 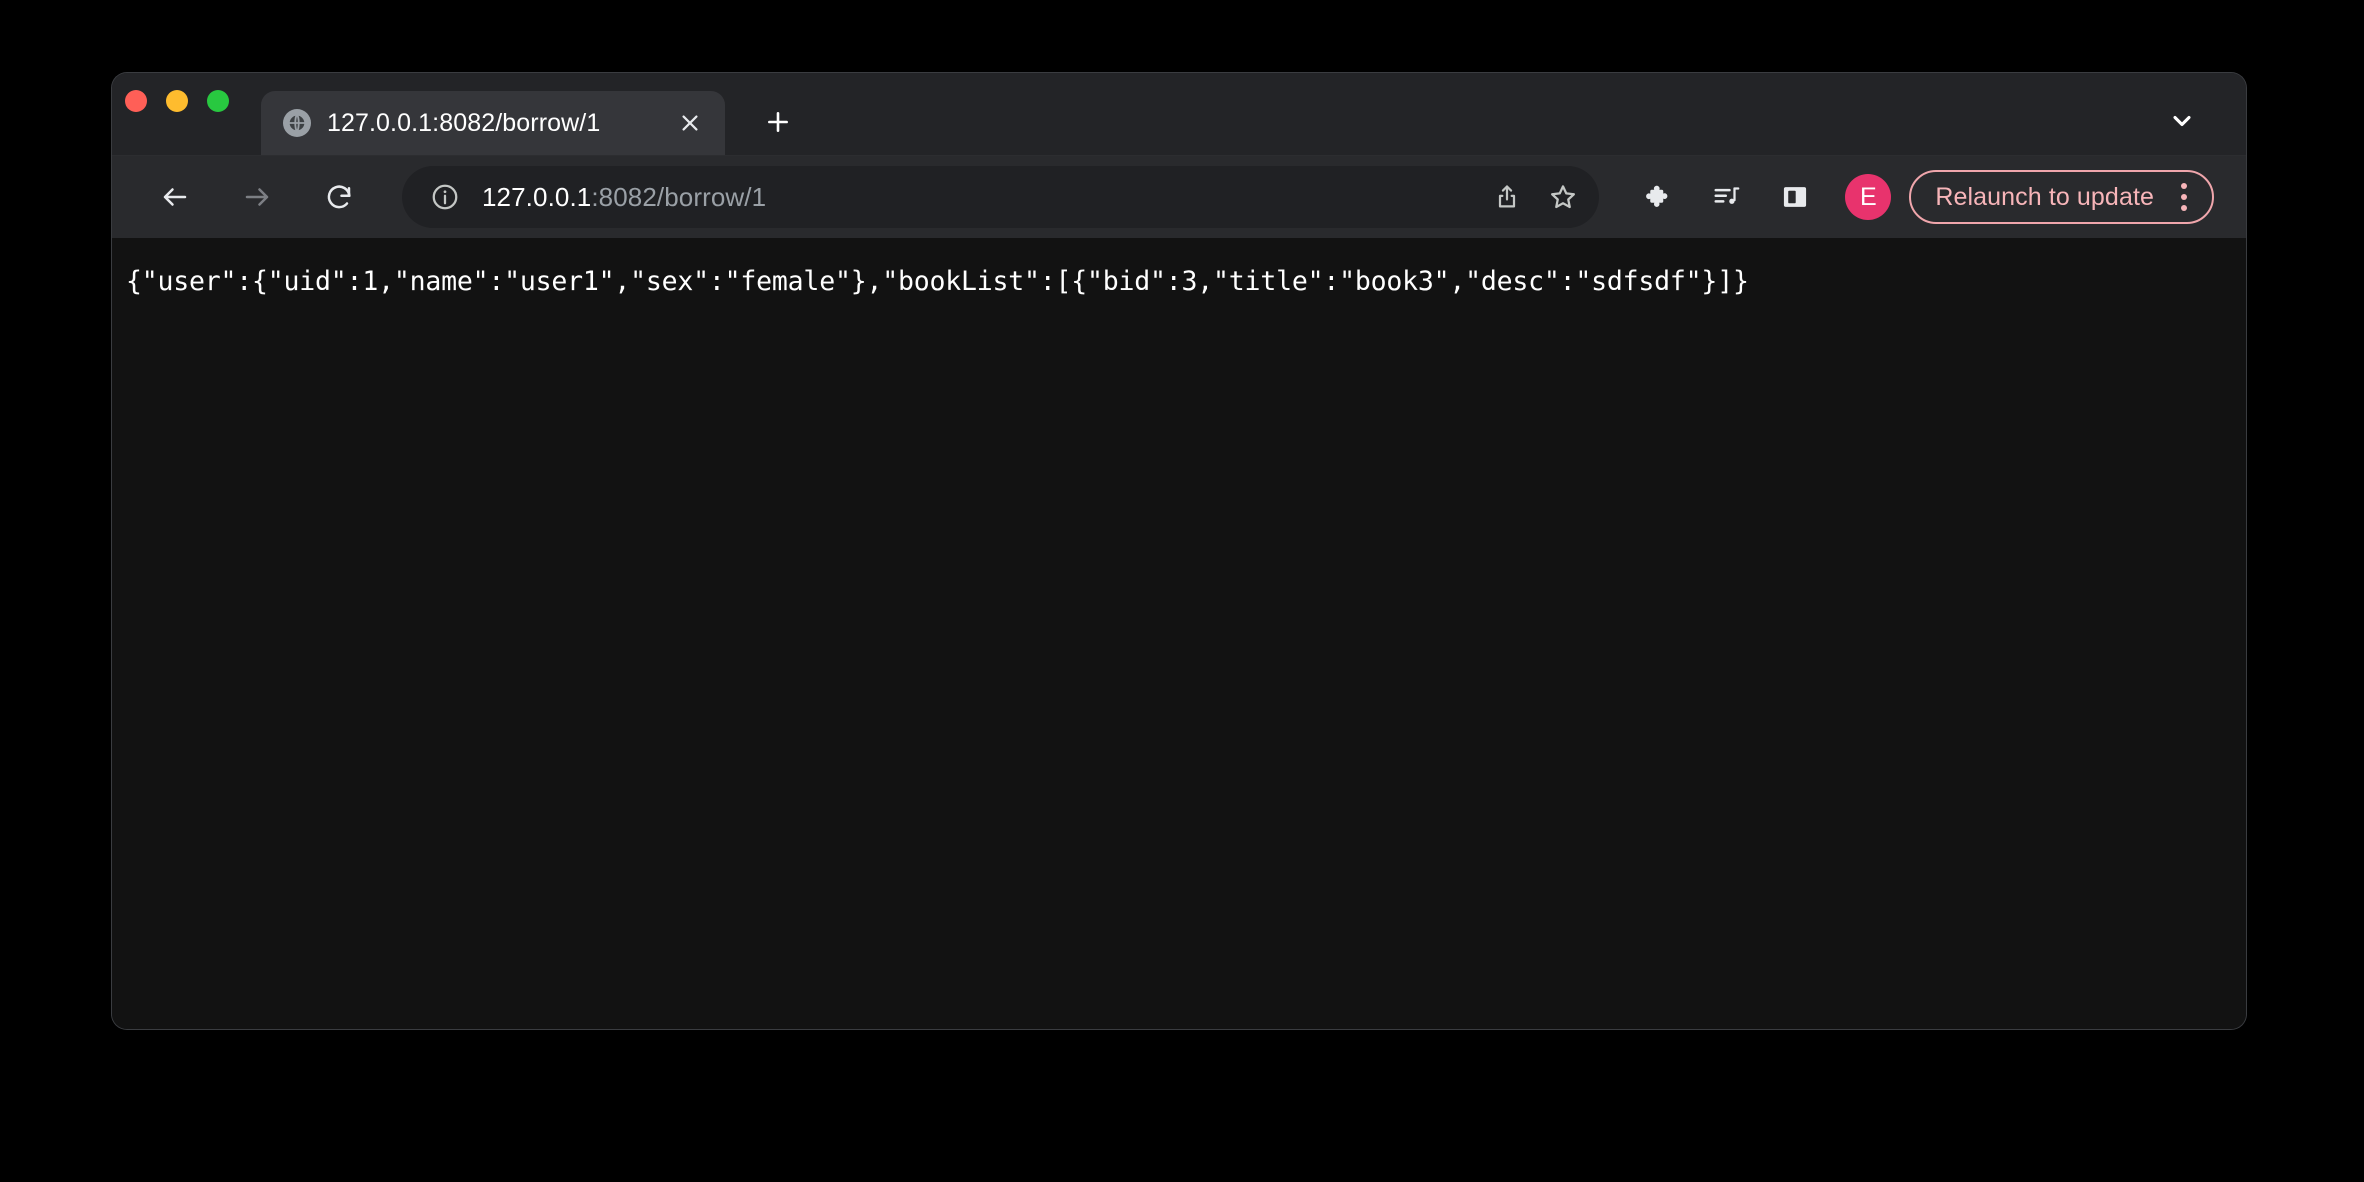 I want to click on relaunch-to-update-button: Relaunch to update, so click(x=2061, y=197).